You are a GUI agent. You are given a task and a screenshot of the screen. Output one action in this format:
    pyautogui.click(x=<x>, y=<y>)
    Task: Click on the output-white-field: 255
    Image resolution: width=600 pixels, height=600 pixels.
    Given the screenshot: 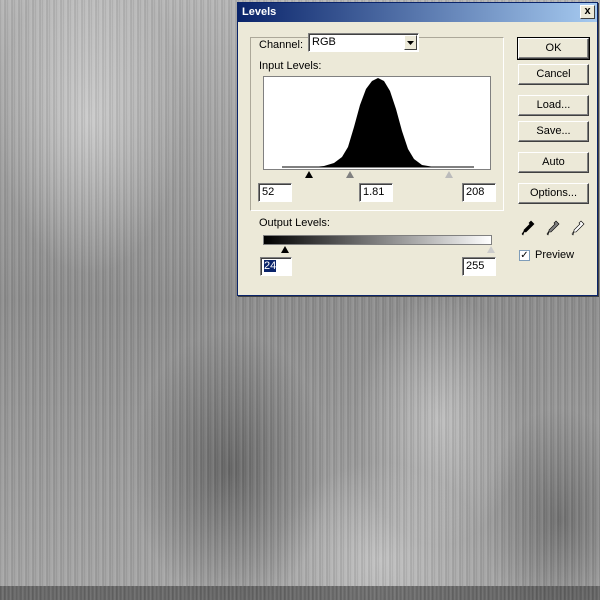 What is the action you would take?
    pyautogui.click(x=479, y=266)
    